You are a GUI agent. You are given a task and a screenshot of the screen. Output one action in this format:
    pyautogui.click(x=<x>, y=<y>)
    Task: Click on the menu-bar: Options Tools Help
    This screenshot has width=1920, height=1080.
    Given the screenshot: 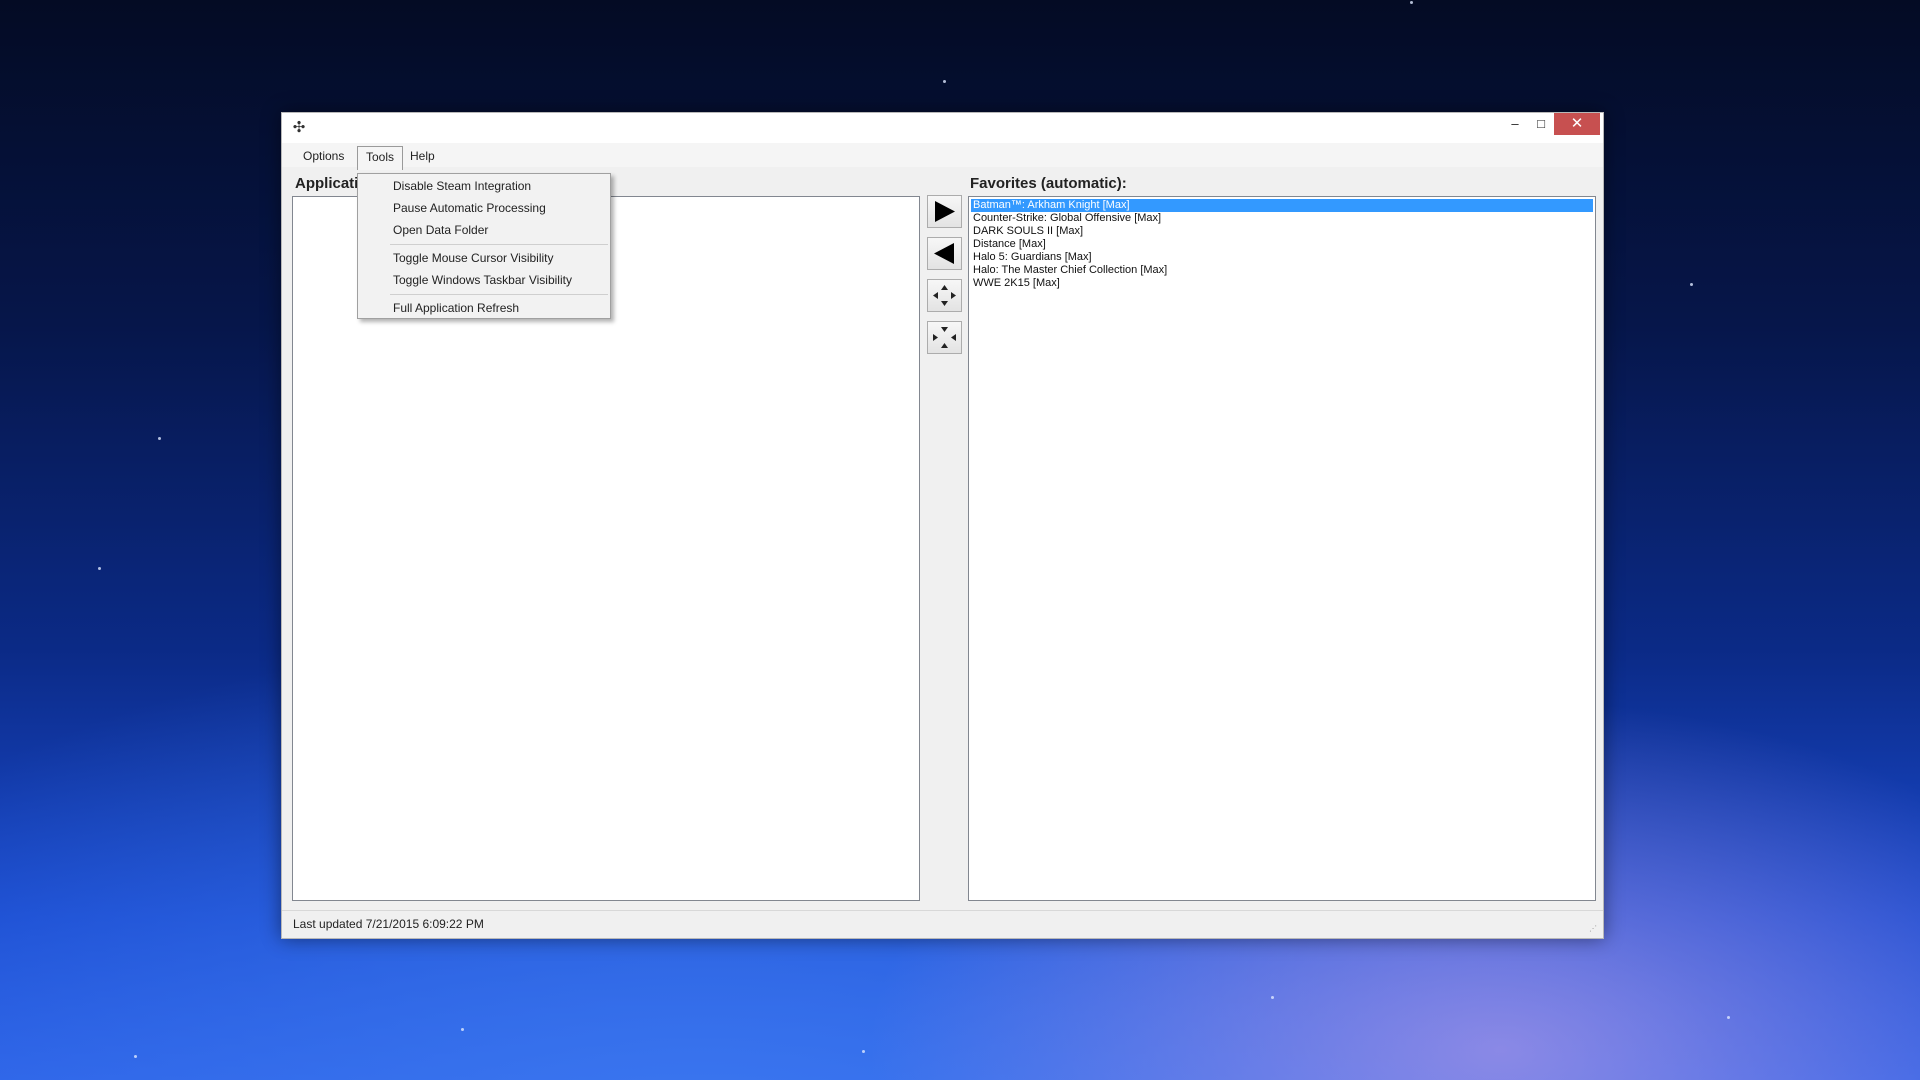 What is the action you would take?
    pyautogui.click(x=942, y=156)
    